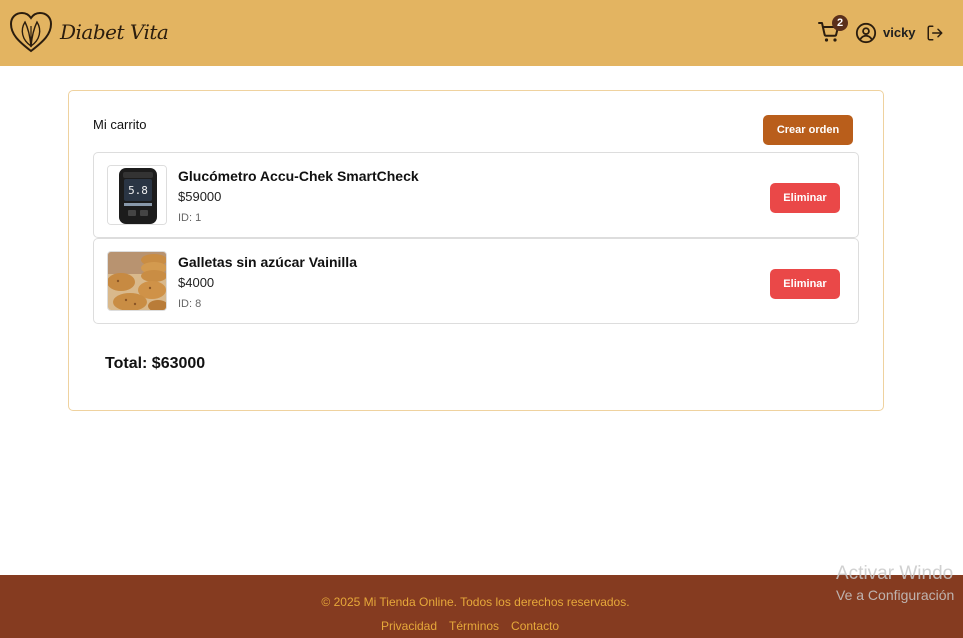 This screenshot has height=638, width=963. I want to click on product-image-glucometer: 5.8, so click(137, 195).